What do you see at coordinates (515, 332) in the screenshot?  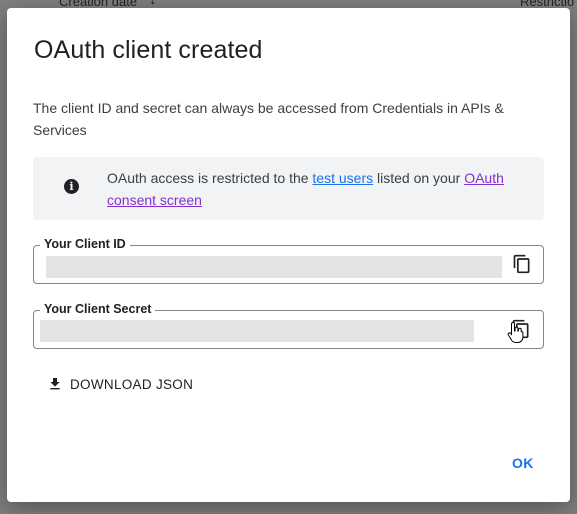 I see `hand-pointer-cursor-icon` at bounding box center [515, 332].